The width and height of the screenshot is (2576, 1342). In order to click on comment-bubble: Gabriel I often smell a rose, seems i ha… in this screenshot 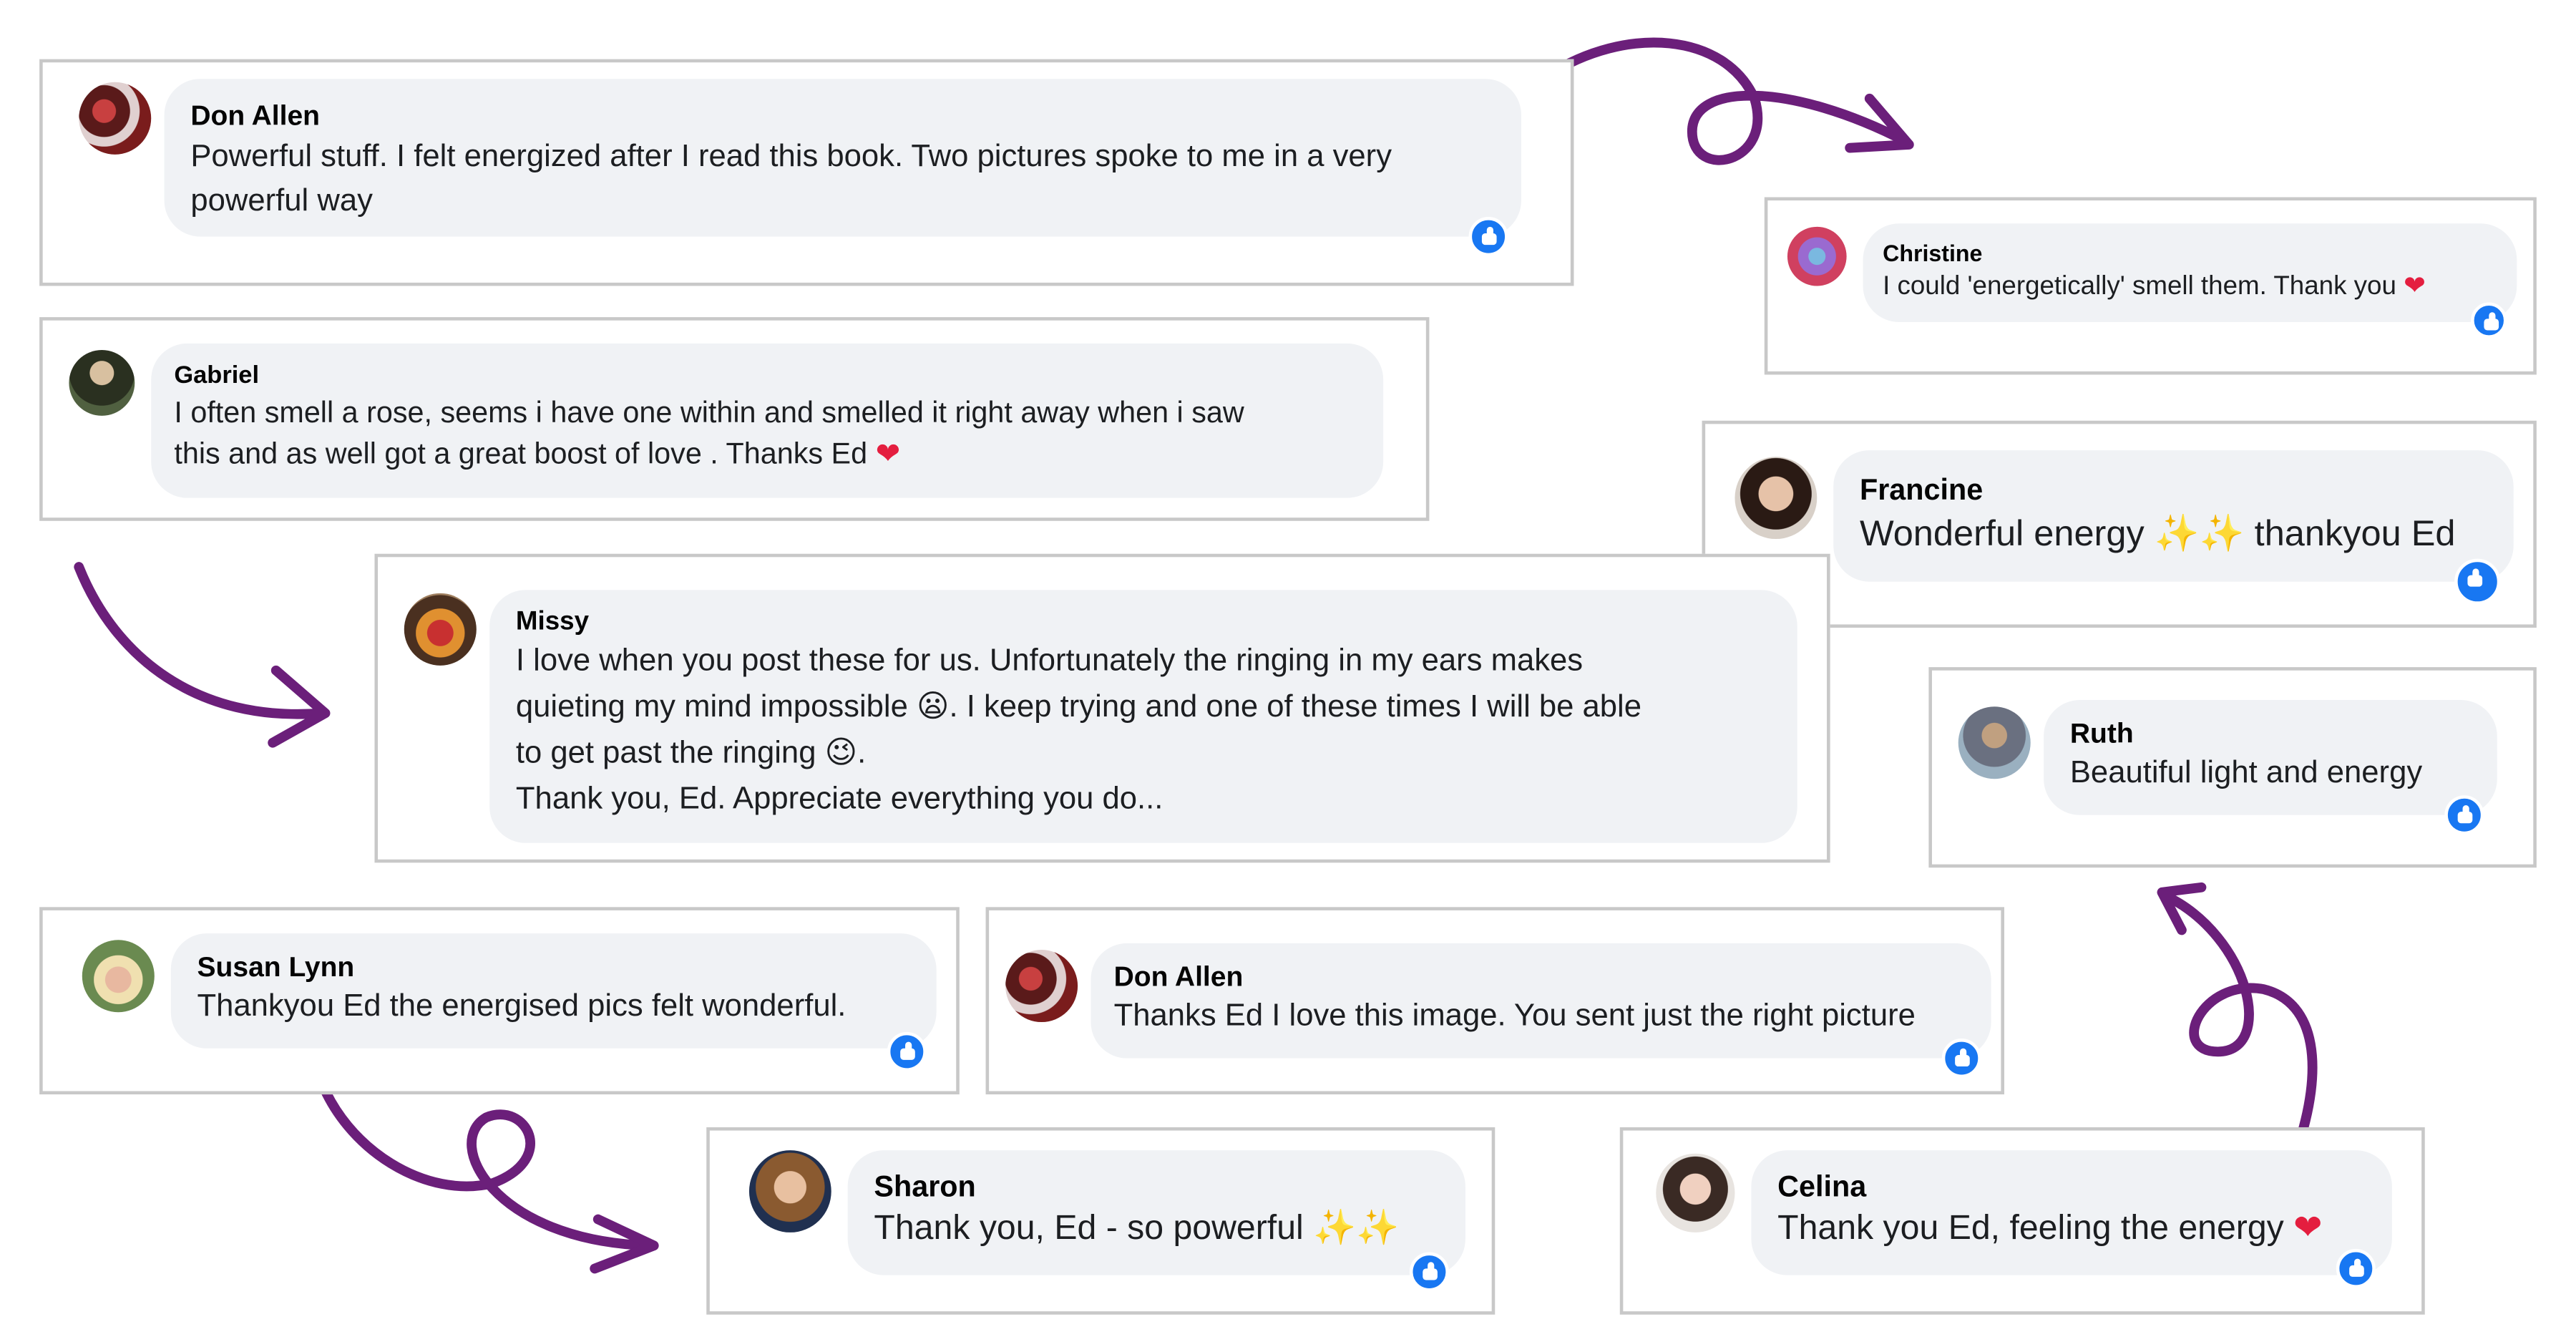, I will do `click(767, 420)`.